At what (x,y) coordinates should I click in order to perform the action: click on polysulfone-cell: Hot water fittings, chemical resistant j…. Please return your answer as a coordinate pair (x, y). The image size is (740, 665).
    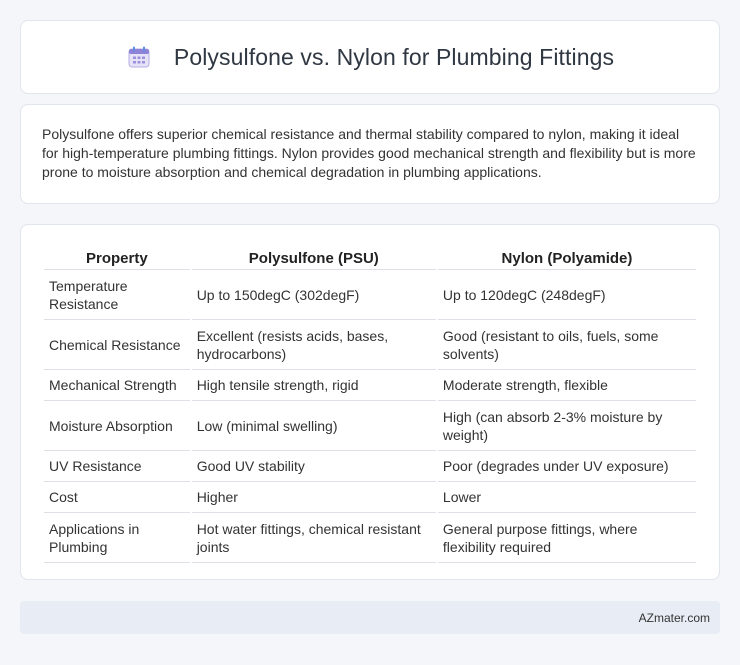
    Looking at the image, I should click on (313, 538).